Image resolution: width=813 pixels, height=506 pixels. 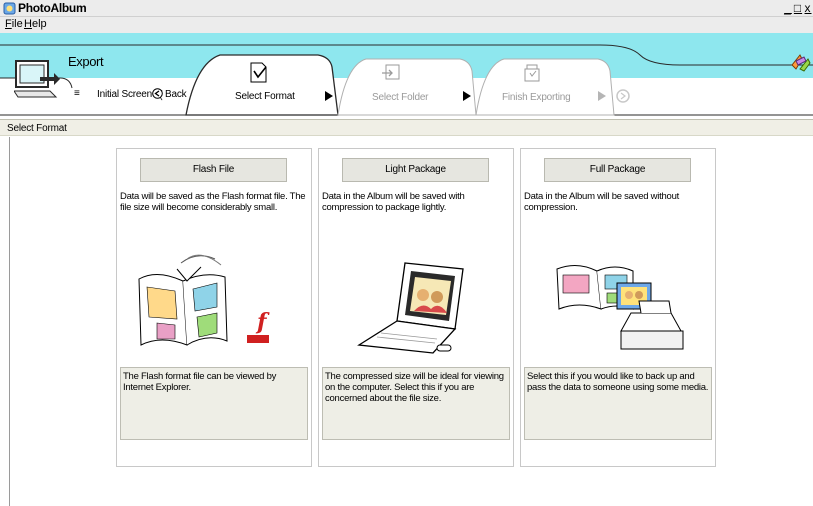 What do you see at coordinates (801, 63) in the screenshot?
I see `photoalbum-logo-icon` at bounding box center [801, 63].